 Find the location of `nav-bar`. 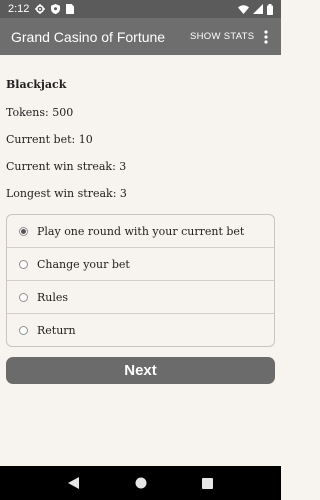

nav-bar is located at coordinates (140, 483).